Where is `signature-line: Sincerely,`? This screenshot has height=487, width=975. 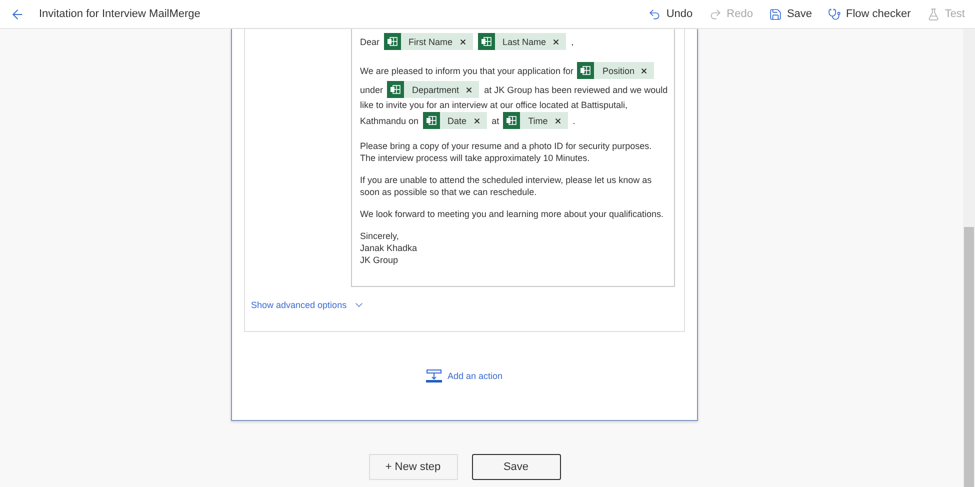 signature-line: Sincerely, is located at coordinates (379, 236).